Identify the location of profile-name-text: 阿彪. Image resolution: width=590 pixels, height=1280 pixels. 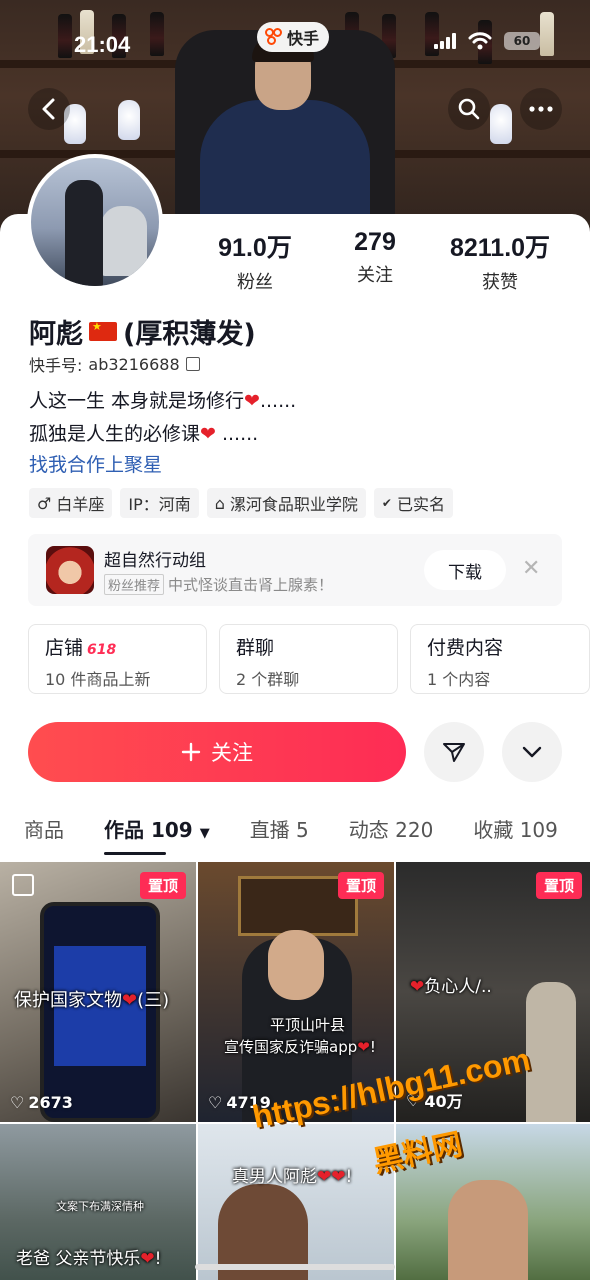
(56, 334).